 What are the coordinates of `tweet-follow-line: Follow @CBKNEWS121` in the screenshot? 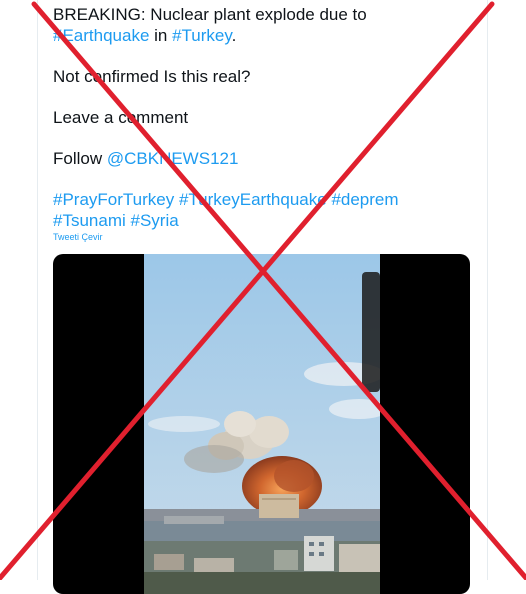 It's located at (145, 158).